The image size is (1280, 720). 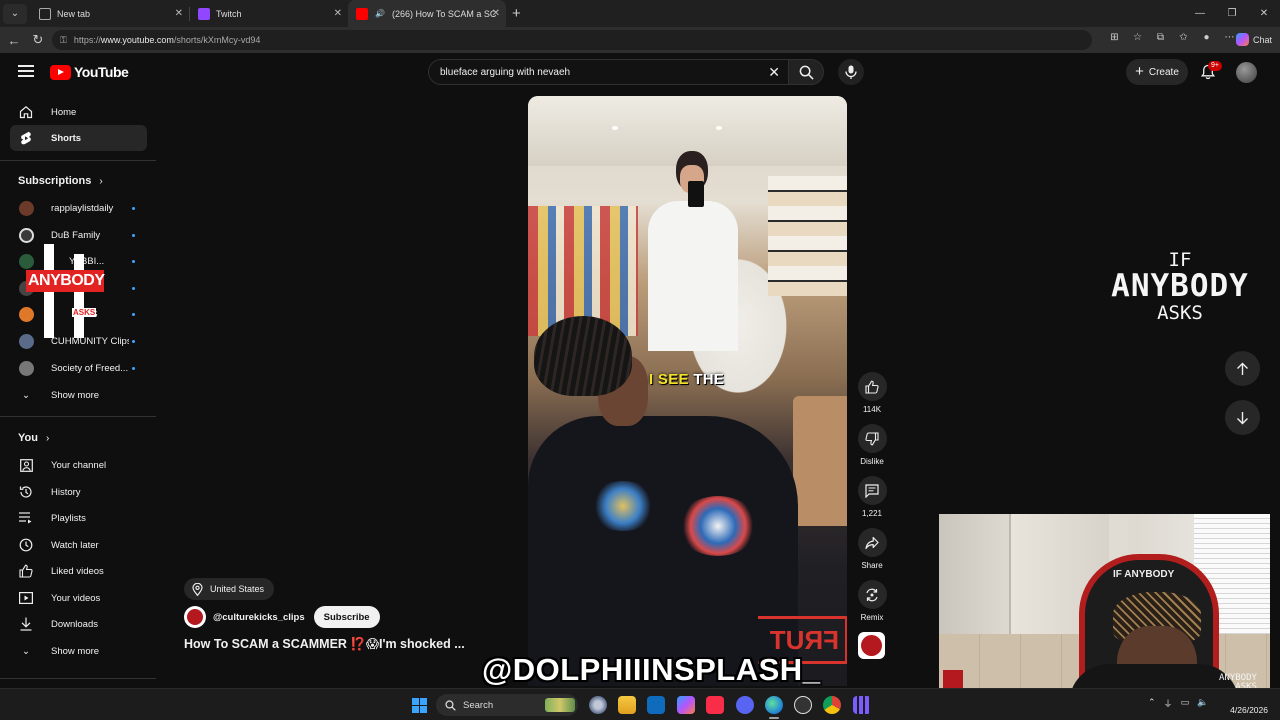 I want to click on overlay-line-2: ANYBODY, so click(x=1180, y=286).